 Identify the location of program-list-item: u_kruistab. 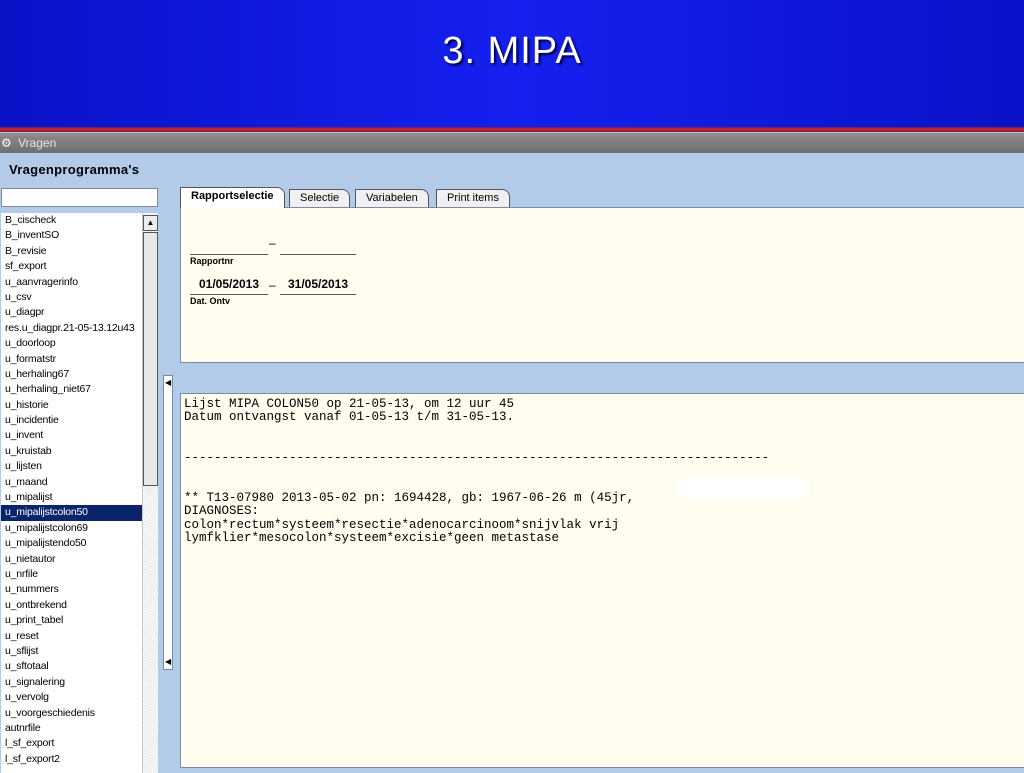
(71, 451).